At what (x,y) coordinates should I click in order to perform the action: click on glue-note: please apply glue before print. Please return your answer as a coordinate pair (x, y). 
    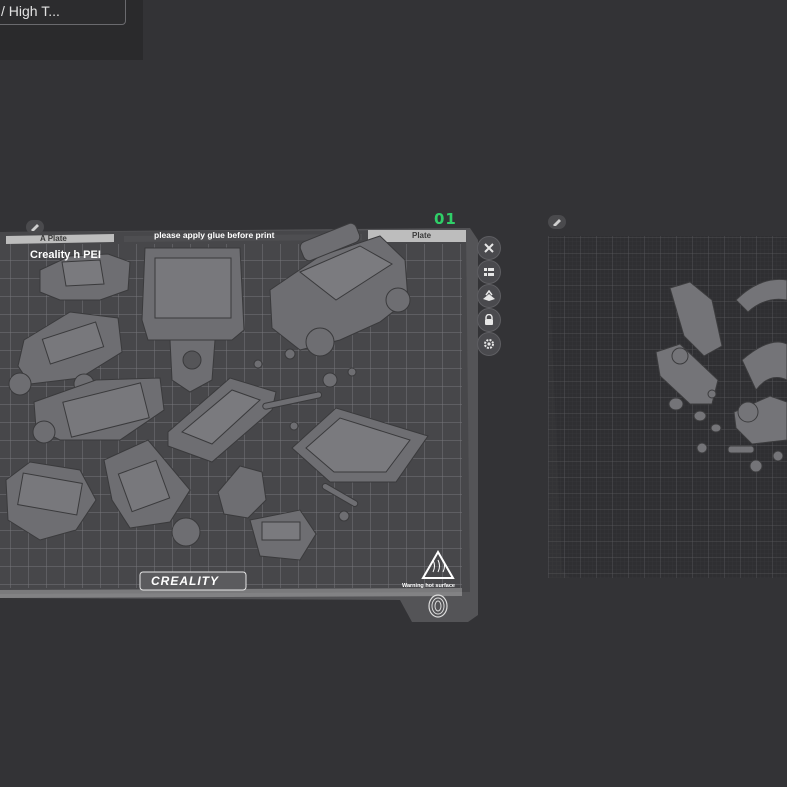
    Looking at the image, I should click on (214, 235).